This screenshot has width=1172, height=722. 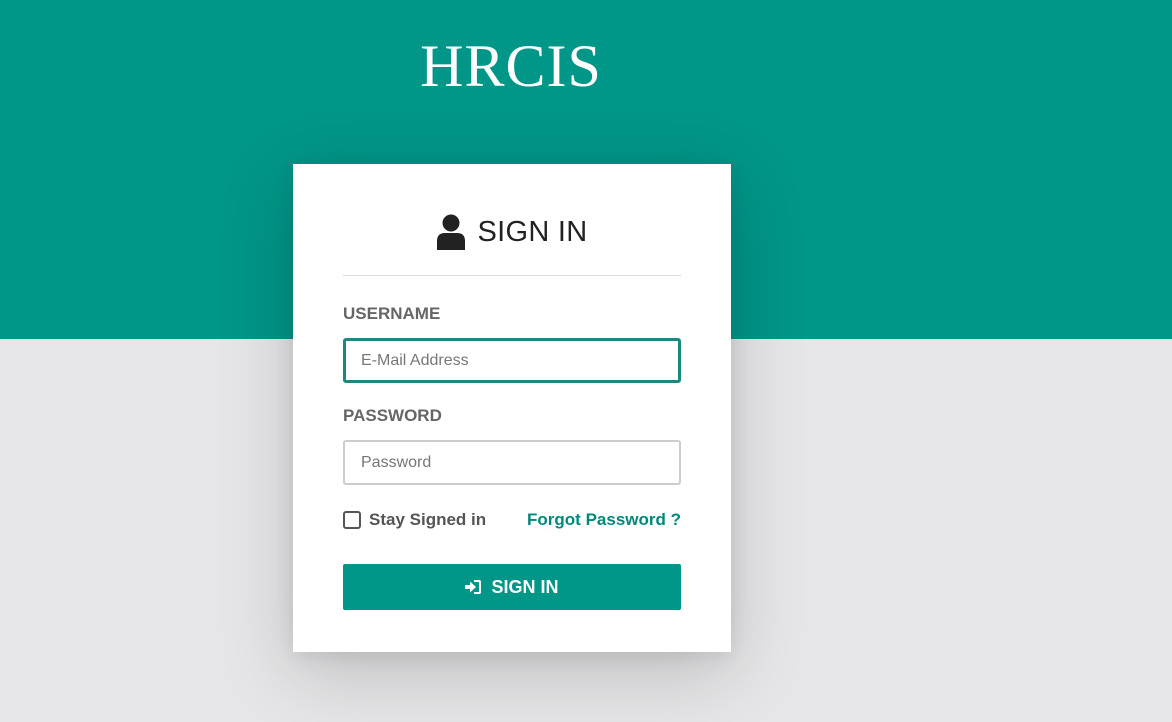 What do you see at coordinates (511, 66) in the screenshot?
I see `brand-title: HRCIS` at bounding box center [511, 66].